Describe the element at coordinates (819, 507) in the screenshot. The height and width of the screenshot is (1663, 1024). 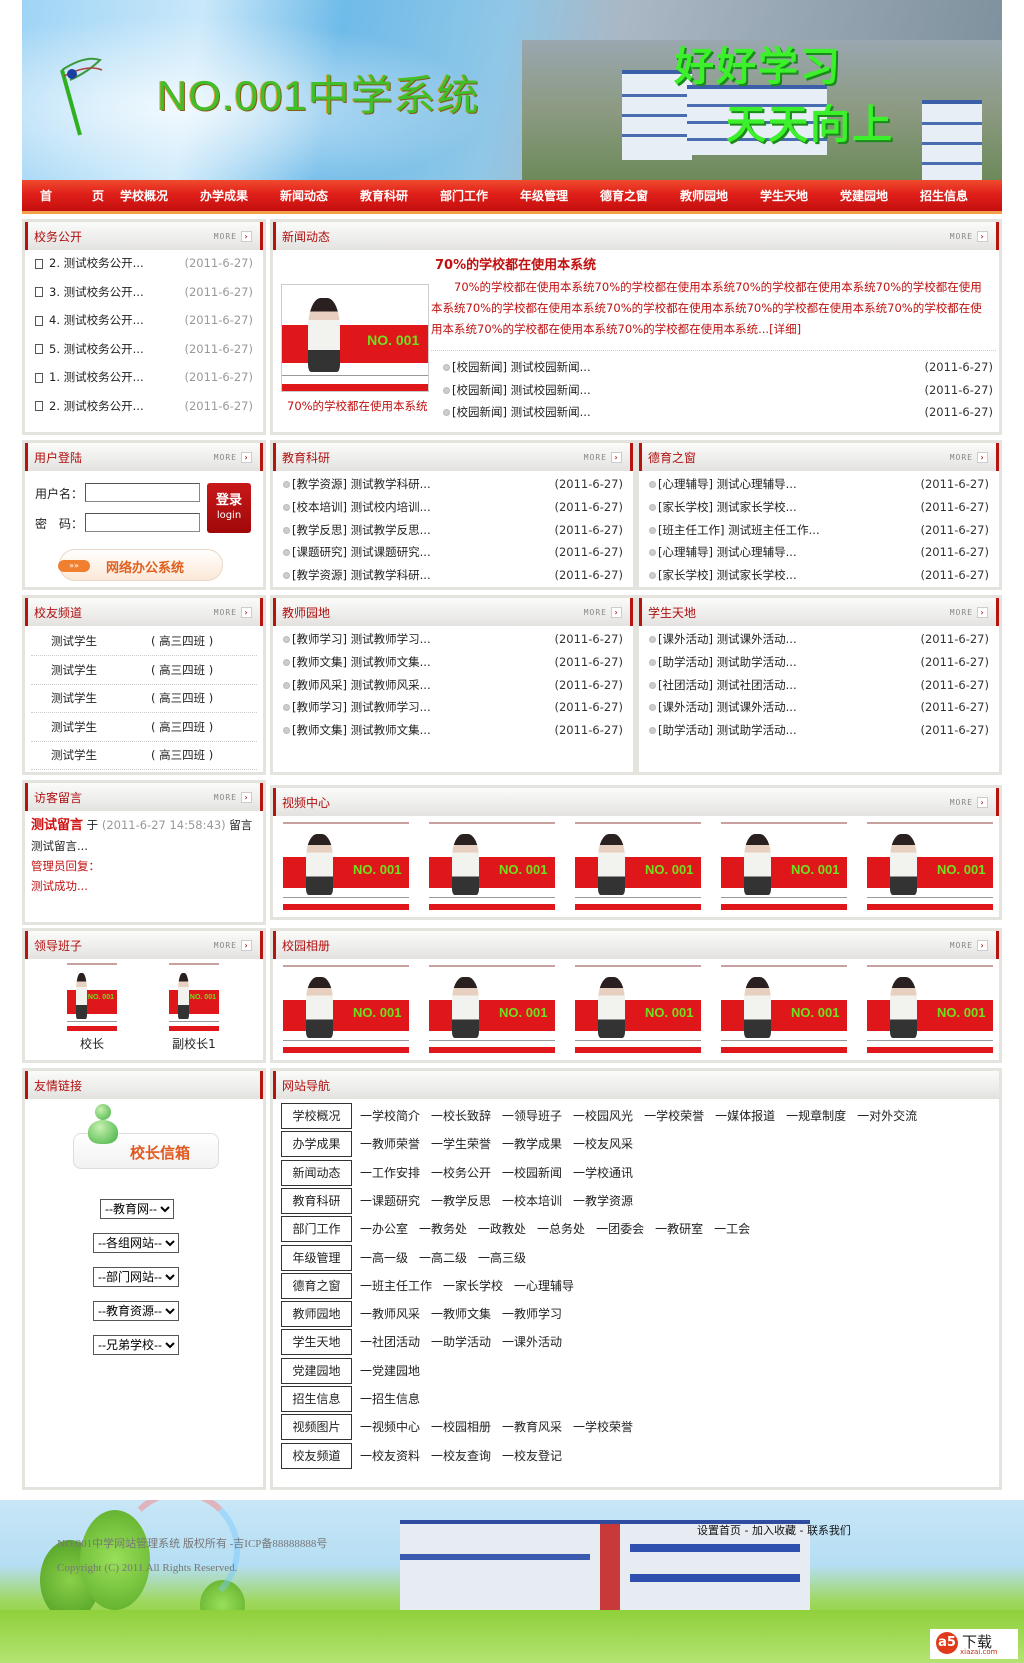
I see `list-item: [家长学校] 测试家长学校... (2011-6-27)` at that location.